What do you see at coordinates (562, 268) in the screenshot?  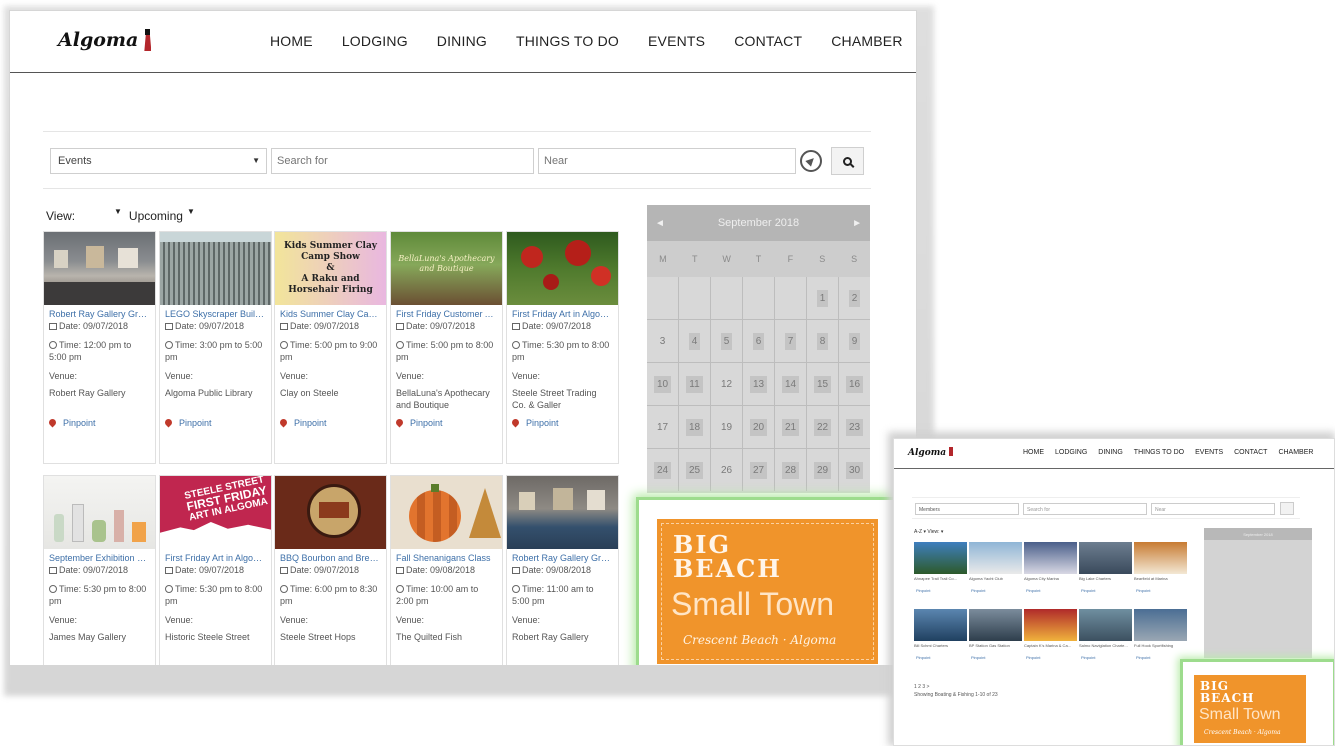 I see `event-image-poppies` at bounding box center [562, 268].